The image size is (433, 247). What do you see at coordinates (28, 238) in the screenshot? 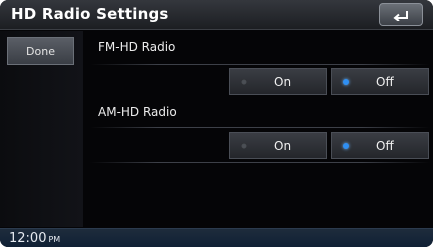
I see `clock-time: 12:00` at bounding box center [28, 238].